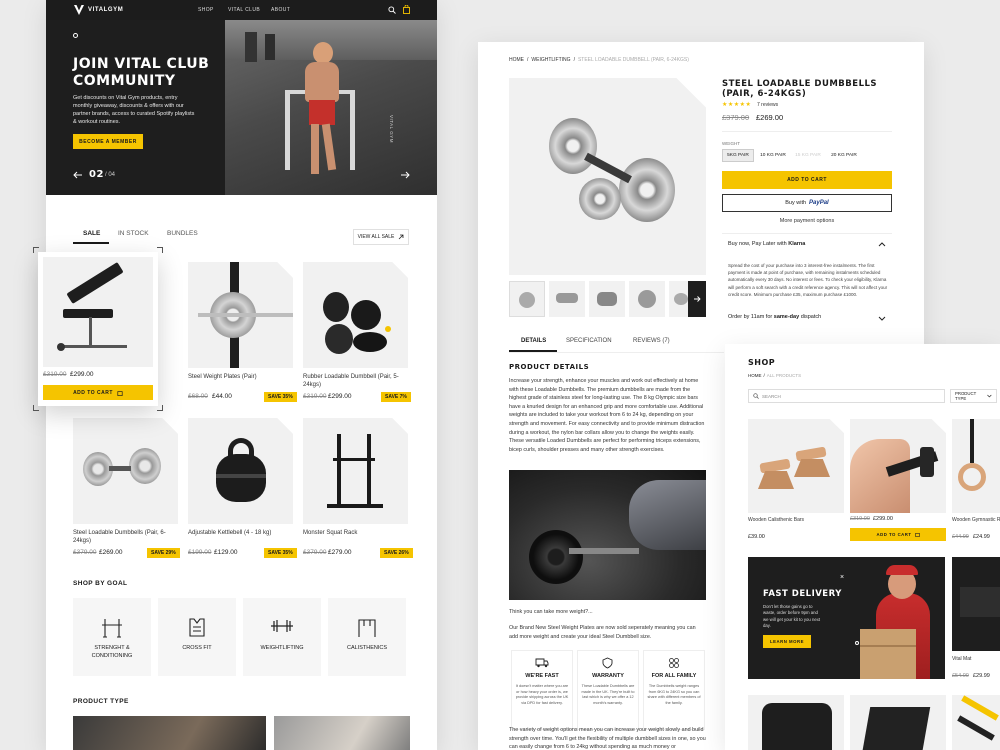 Image resolution: width=1000 pixels, height=750 pixels. Describe the element at coordinates (976, 722) in the screenshot. I see `product-image-straps` at that location.